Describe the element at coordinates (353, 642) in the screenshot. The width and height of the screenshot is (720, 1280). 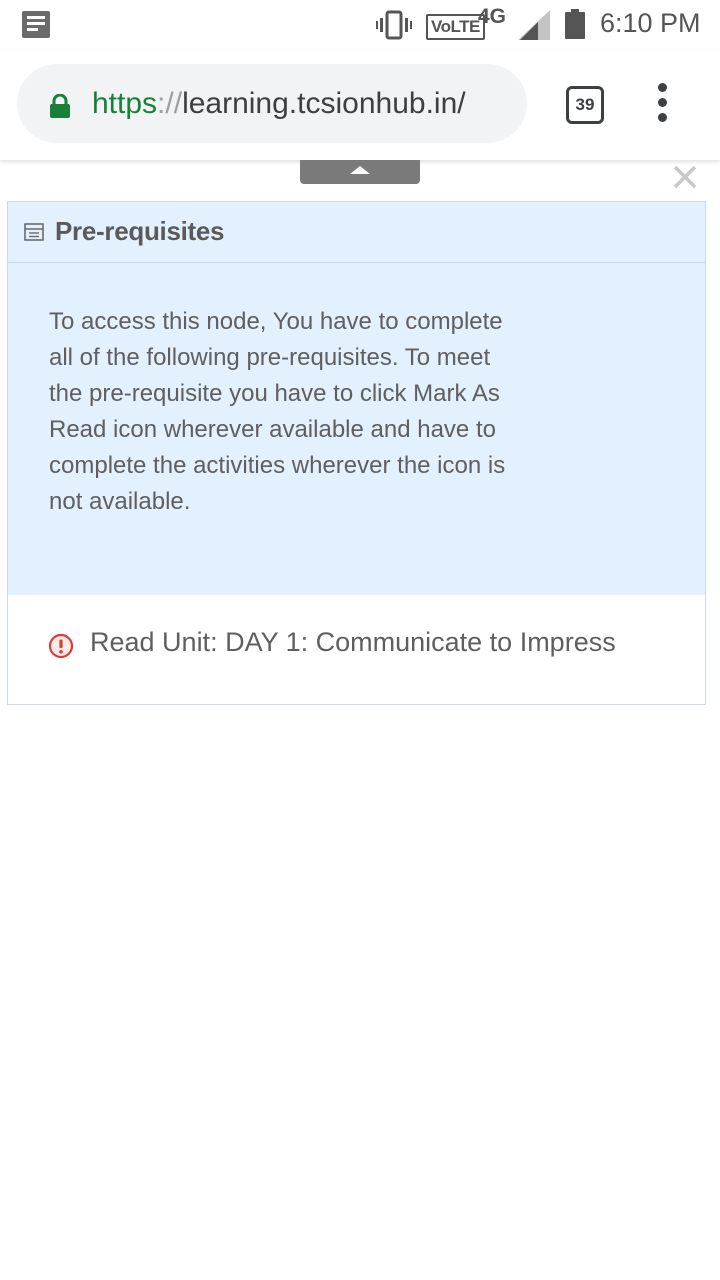
I see `prerequisite-label: Read Unit: DAY 1: Communicate to Impress` at that location.